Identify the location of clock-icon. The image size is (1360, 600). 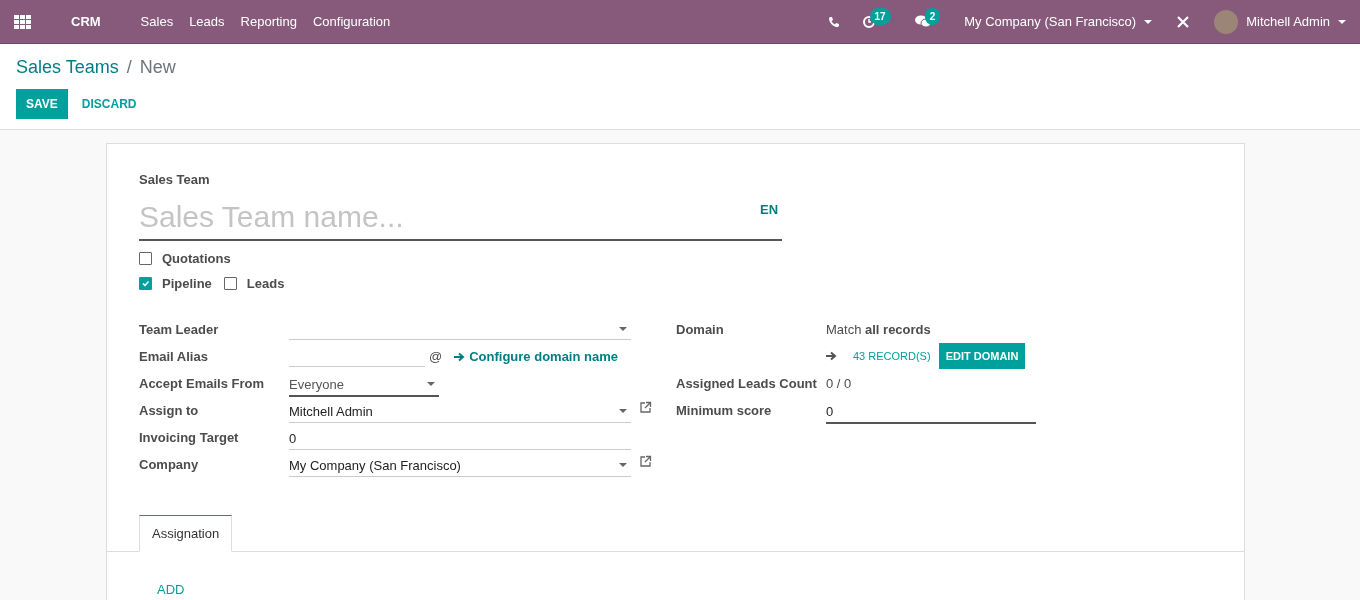
(868, 21).